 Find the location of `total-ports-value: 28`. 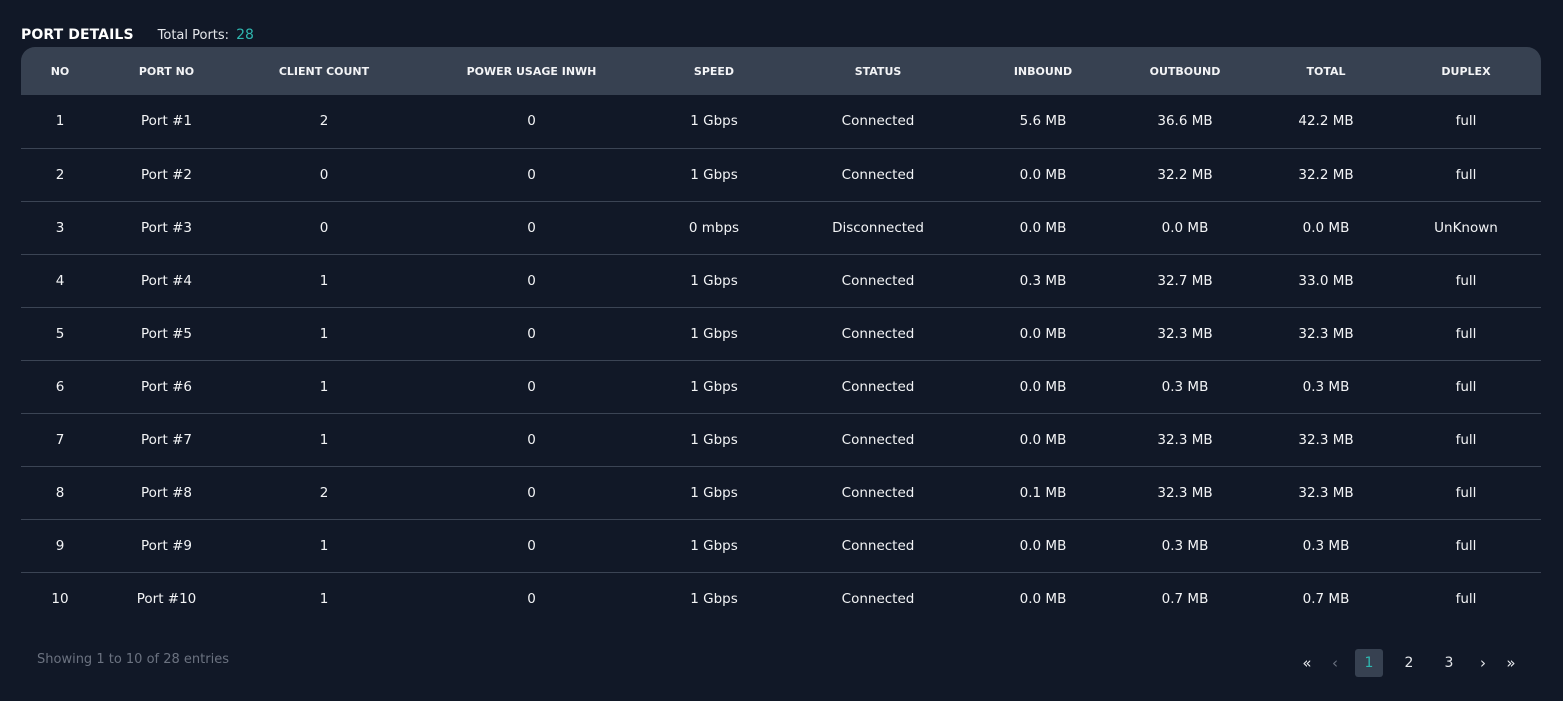

total-ports-value: 28 is located at coordinates (245, 35).